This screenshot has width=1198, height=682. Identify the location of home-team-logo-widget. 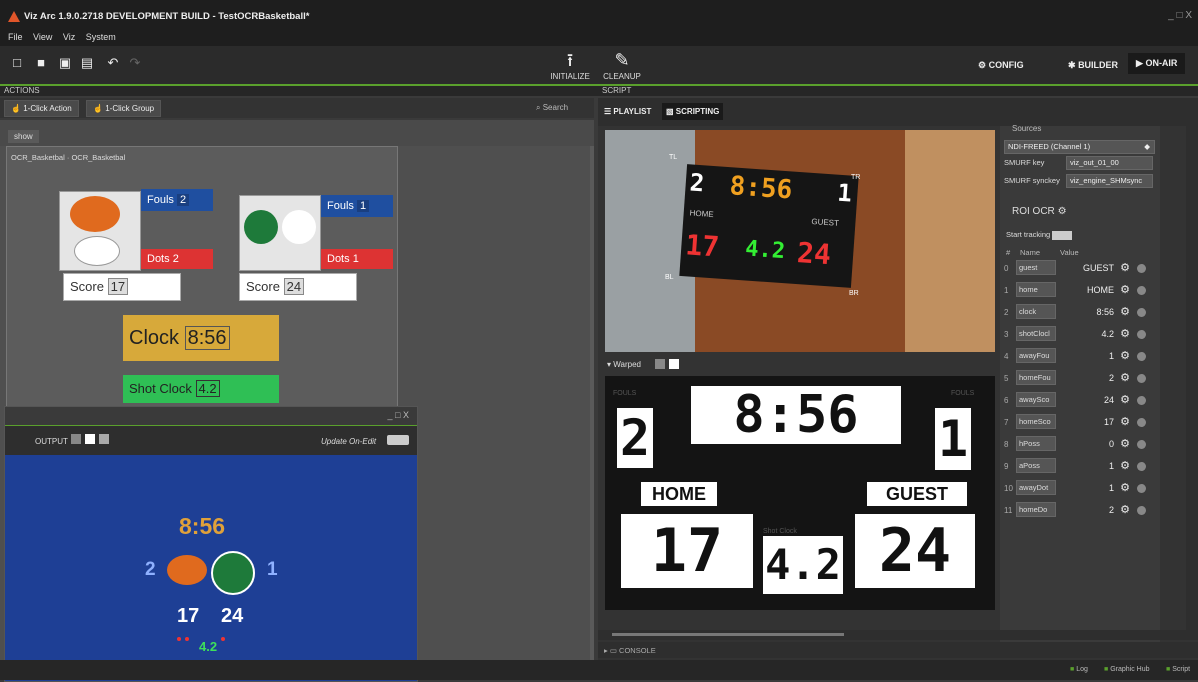
(100, 231).